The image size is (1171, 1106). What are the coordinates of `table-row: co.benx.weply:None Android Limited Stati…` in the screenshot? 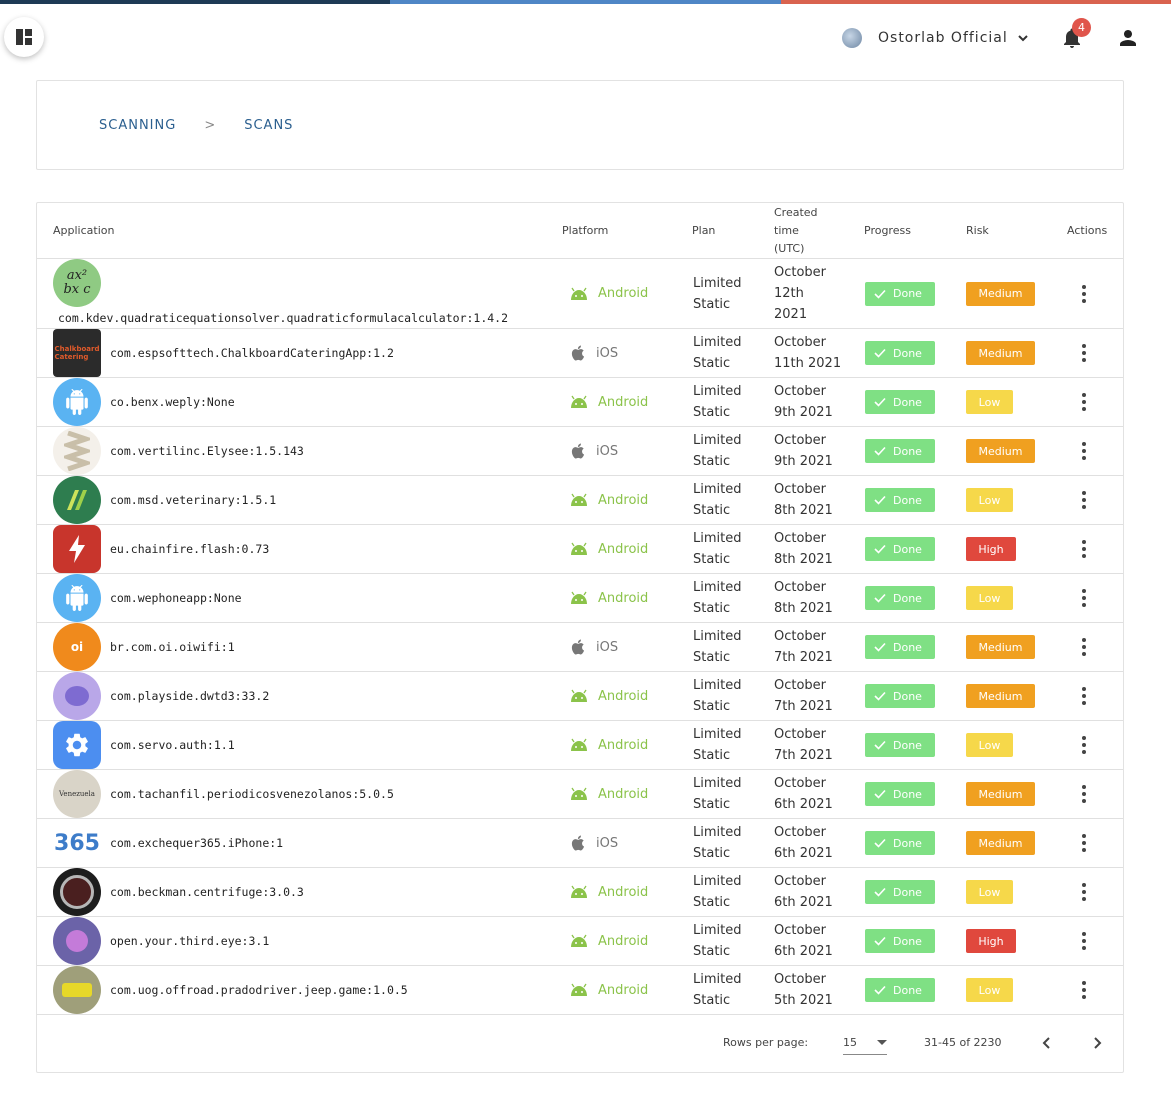 It's located at (580, 402).